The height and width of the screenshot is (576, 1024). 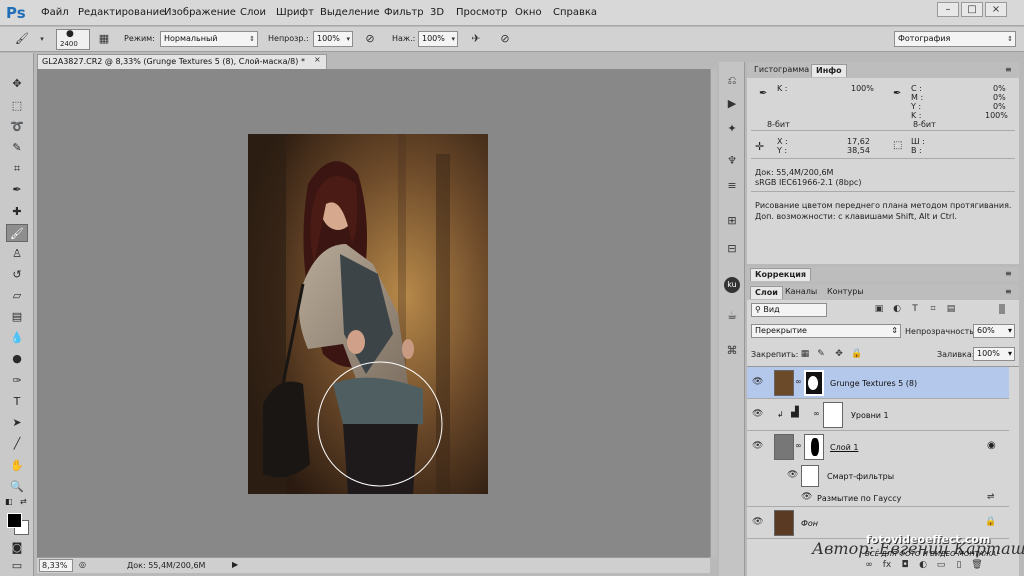 I want to click on brushes-icon: ♆, so click(x=732, y=161).